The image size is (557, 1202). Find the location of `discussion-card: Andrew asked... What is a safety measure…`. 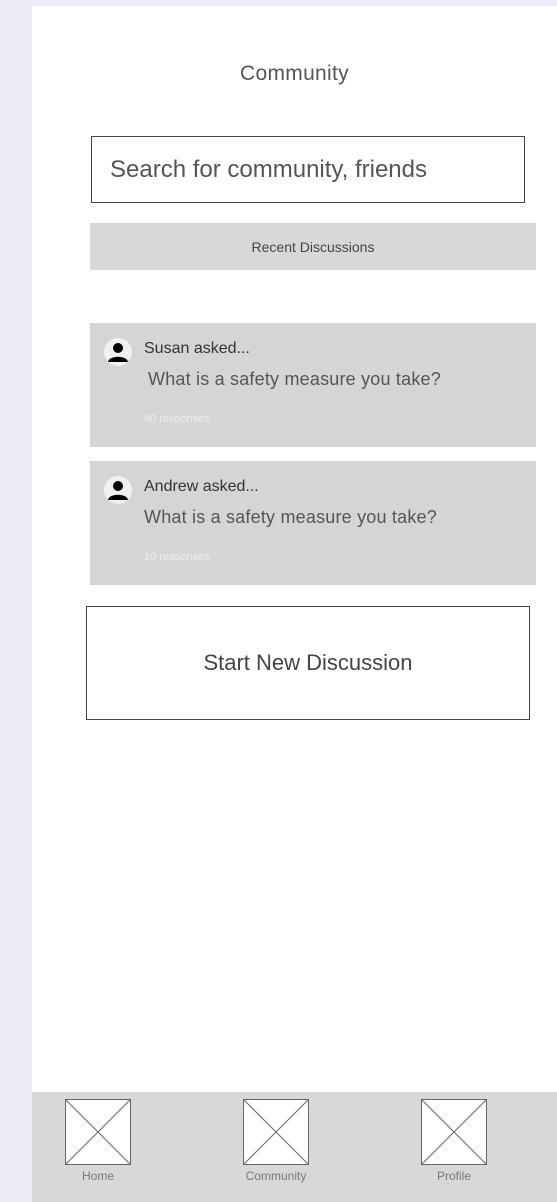

discussion-card: Andrew asked... What is a safety measure… is located at coordinates (313, 523).